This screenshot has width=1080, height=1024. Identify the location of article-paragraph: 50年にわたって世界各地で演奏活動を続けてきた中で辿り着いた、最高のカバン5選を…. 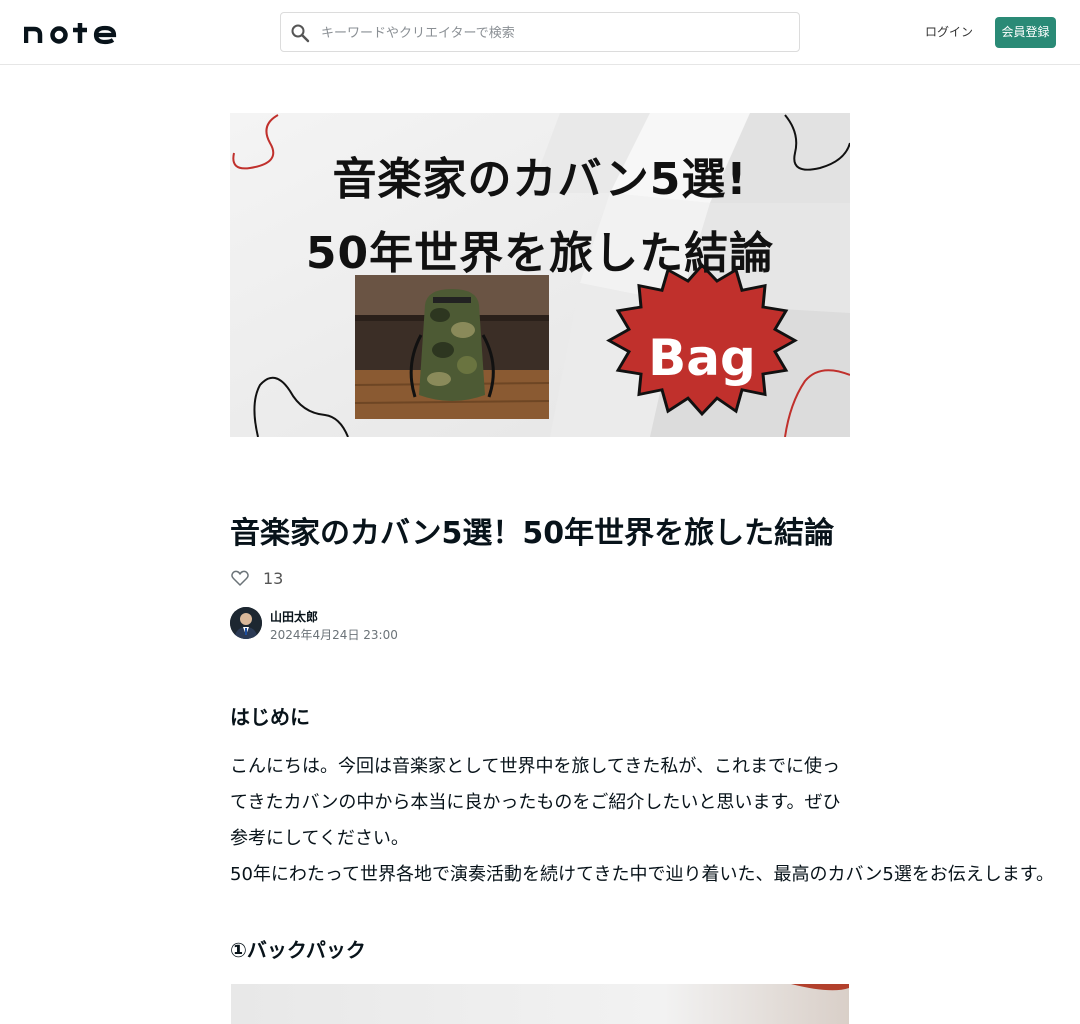
(642, 874).